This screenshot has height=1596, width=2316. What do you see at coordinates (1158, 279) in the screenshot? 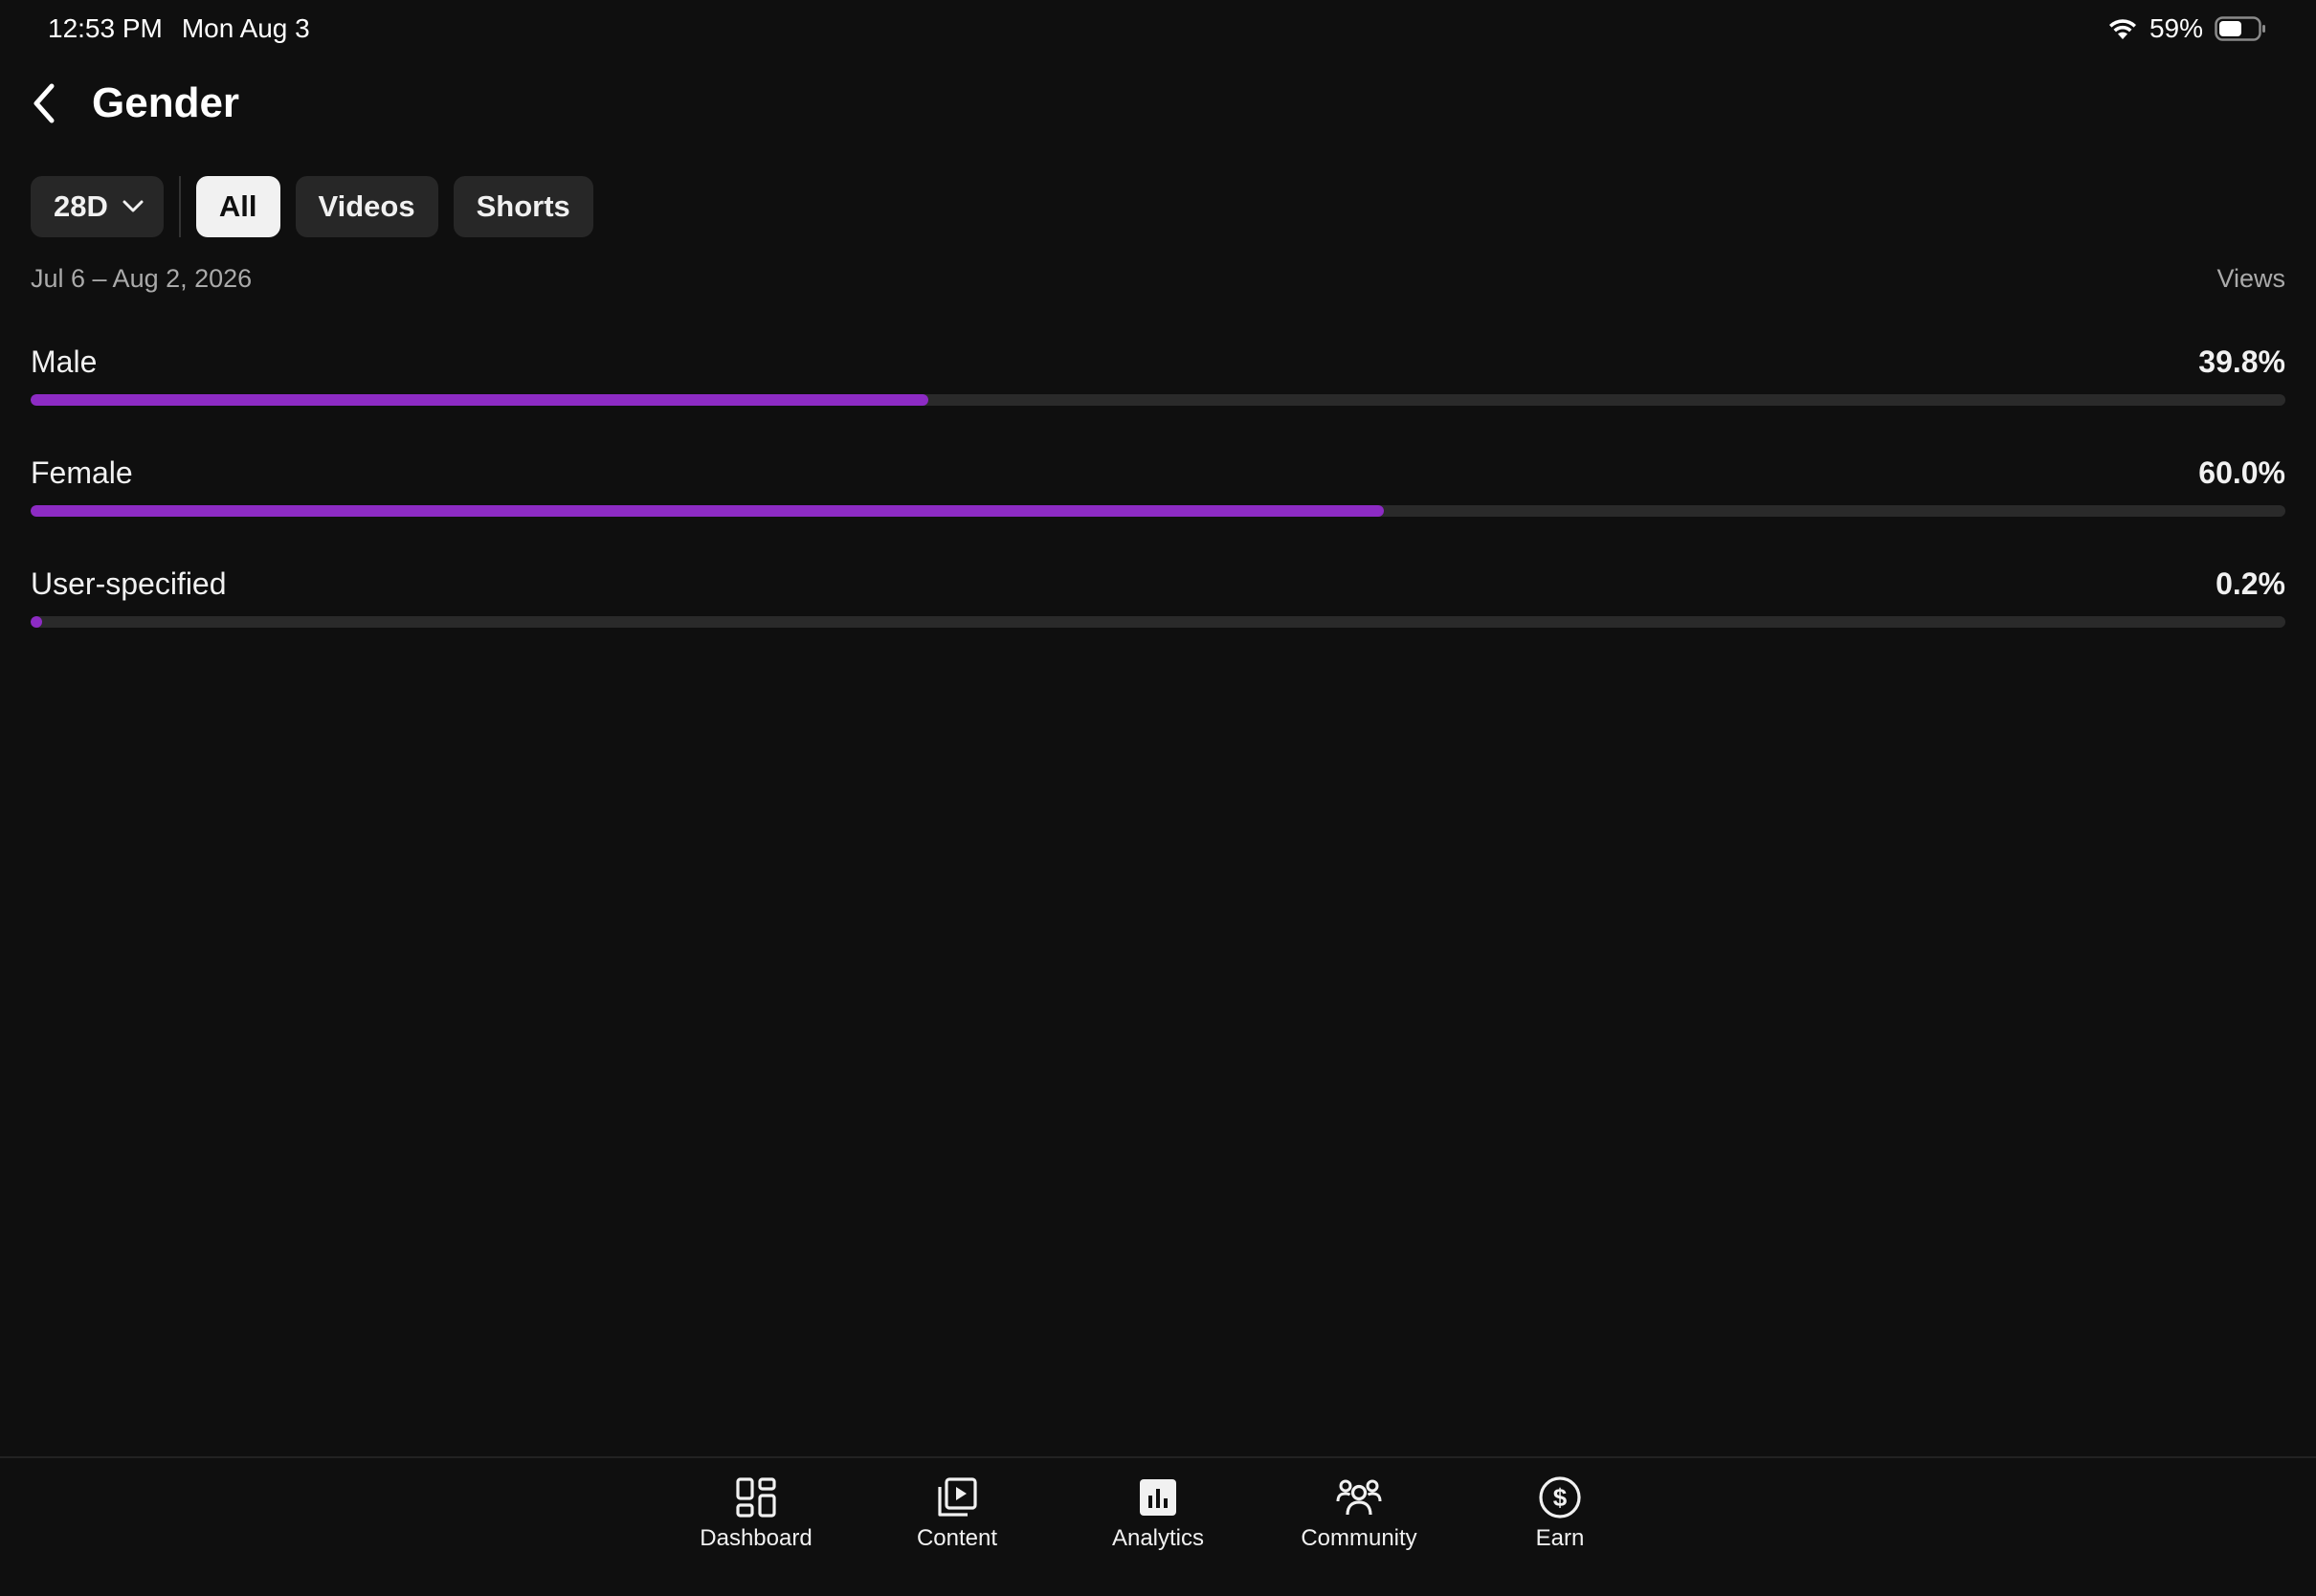
I see `range-row: Jul 6 – Aug 2, 2026 Views` at bounding box center [1158, 279].